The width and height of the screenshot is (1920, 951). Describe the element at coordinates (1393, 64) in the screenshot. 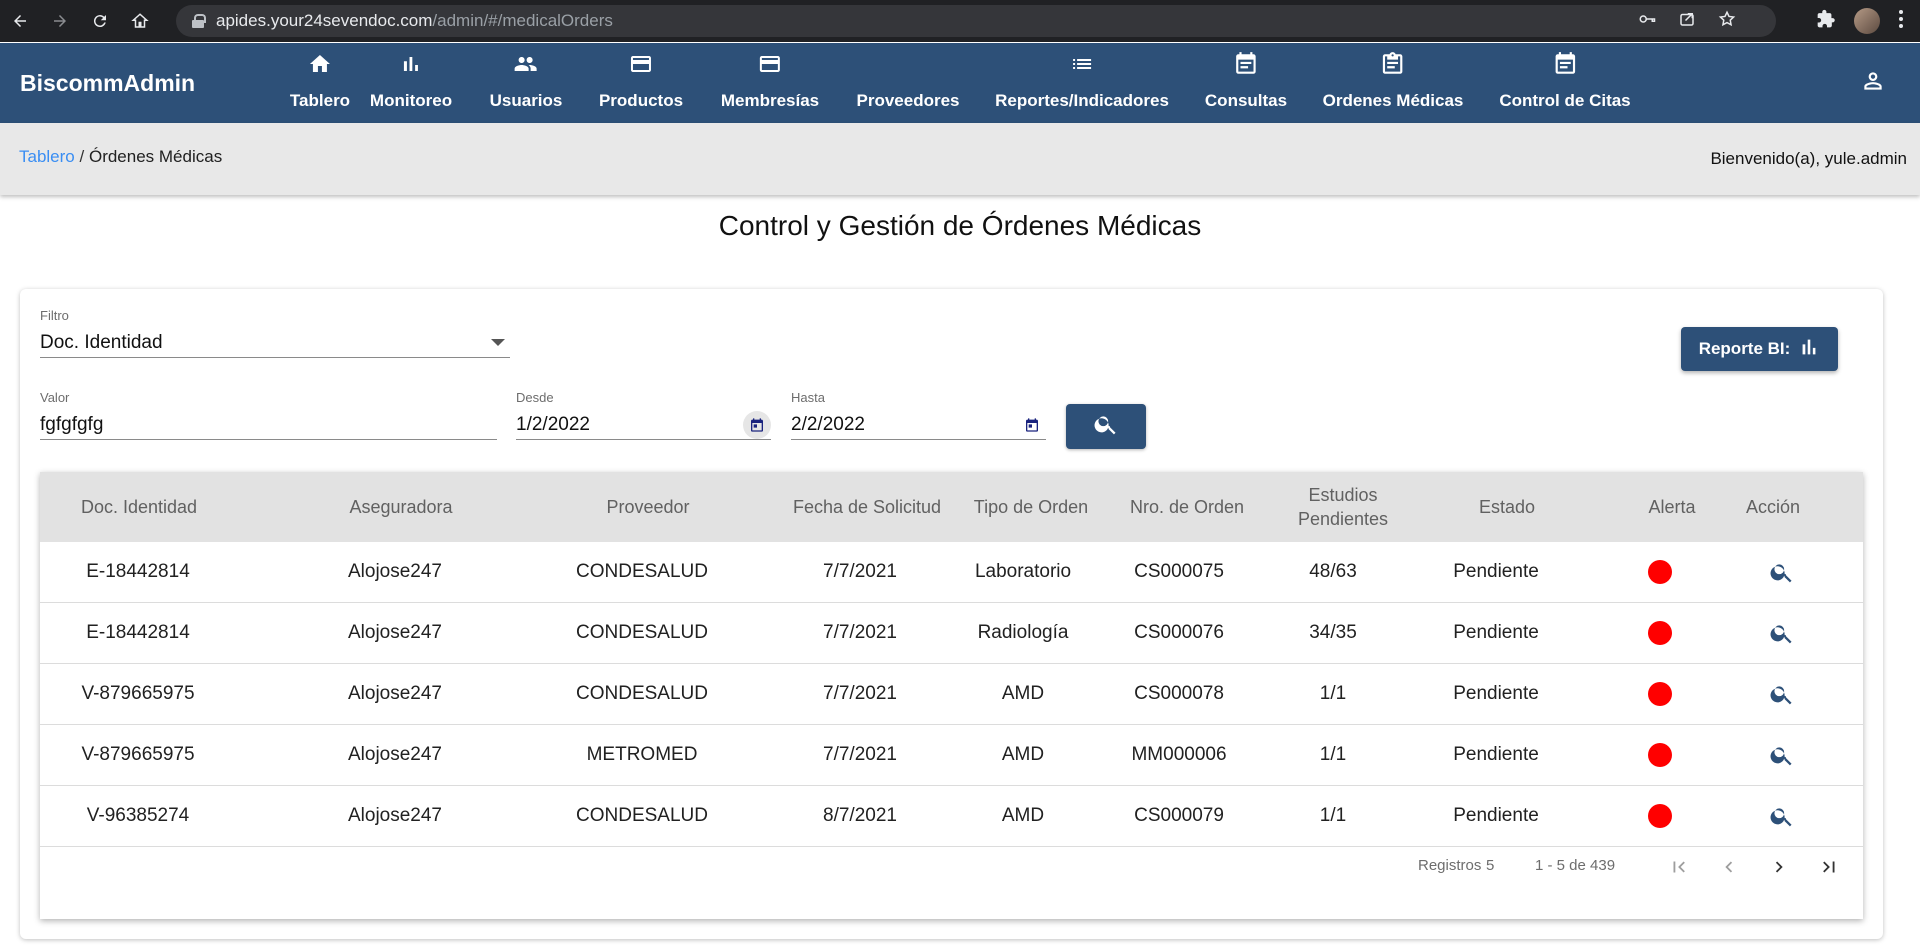

I see `assignment-icon` at that location.